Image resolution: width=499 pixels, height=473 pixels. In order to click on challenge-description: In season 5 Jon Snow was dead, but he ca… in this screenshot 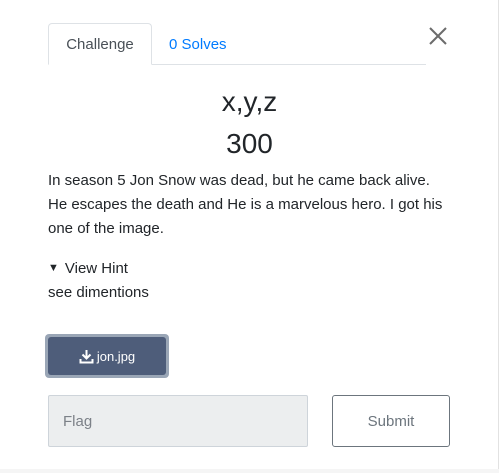, I will do `click(245, 204)`.